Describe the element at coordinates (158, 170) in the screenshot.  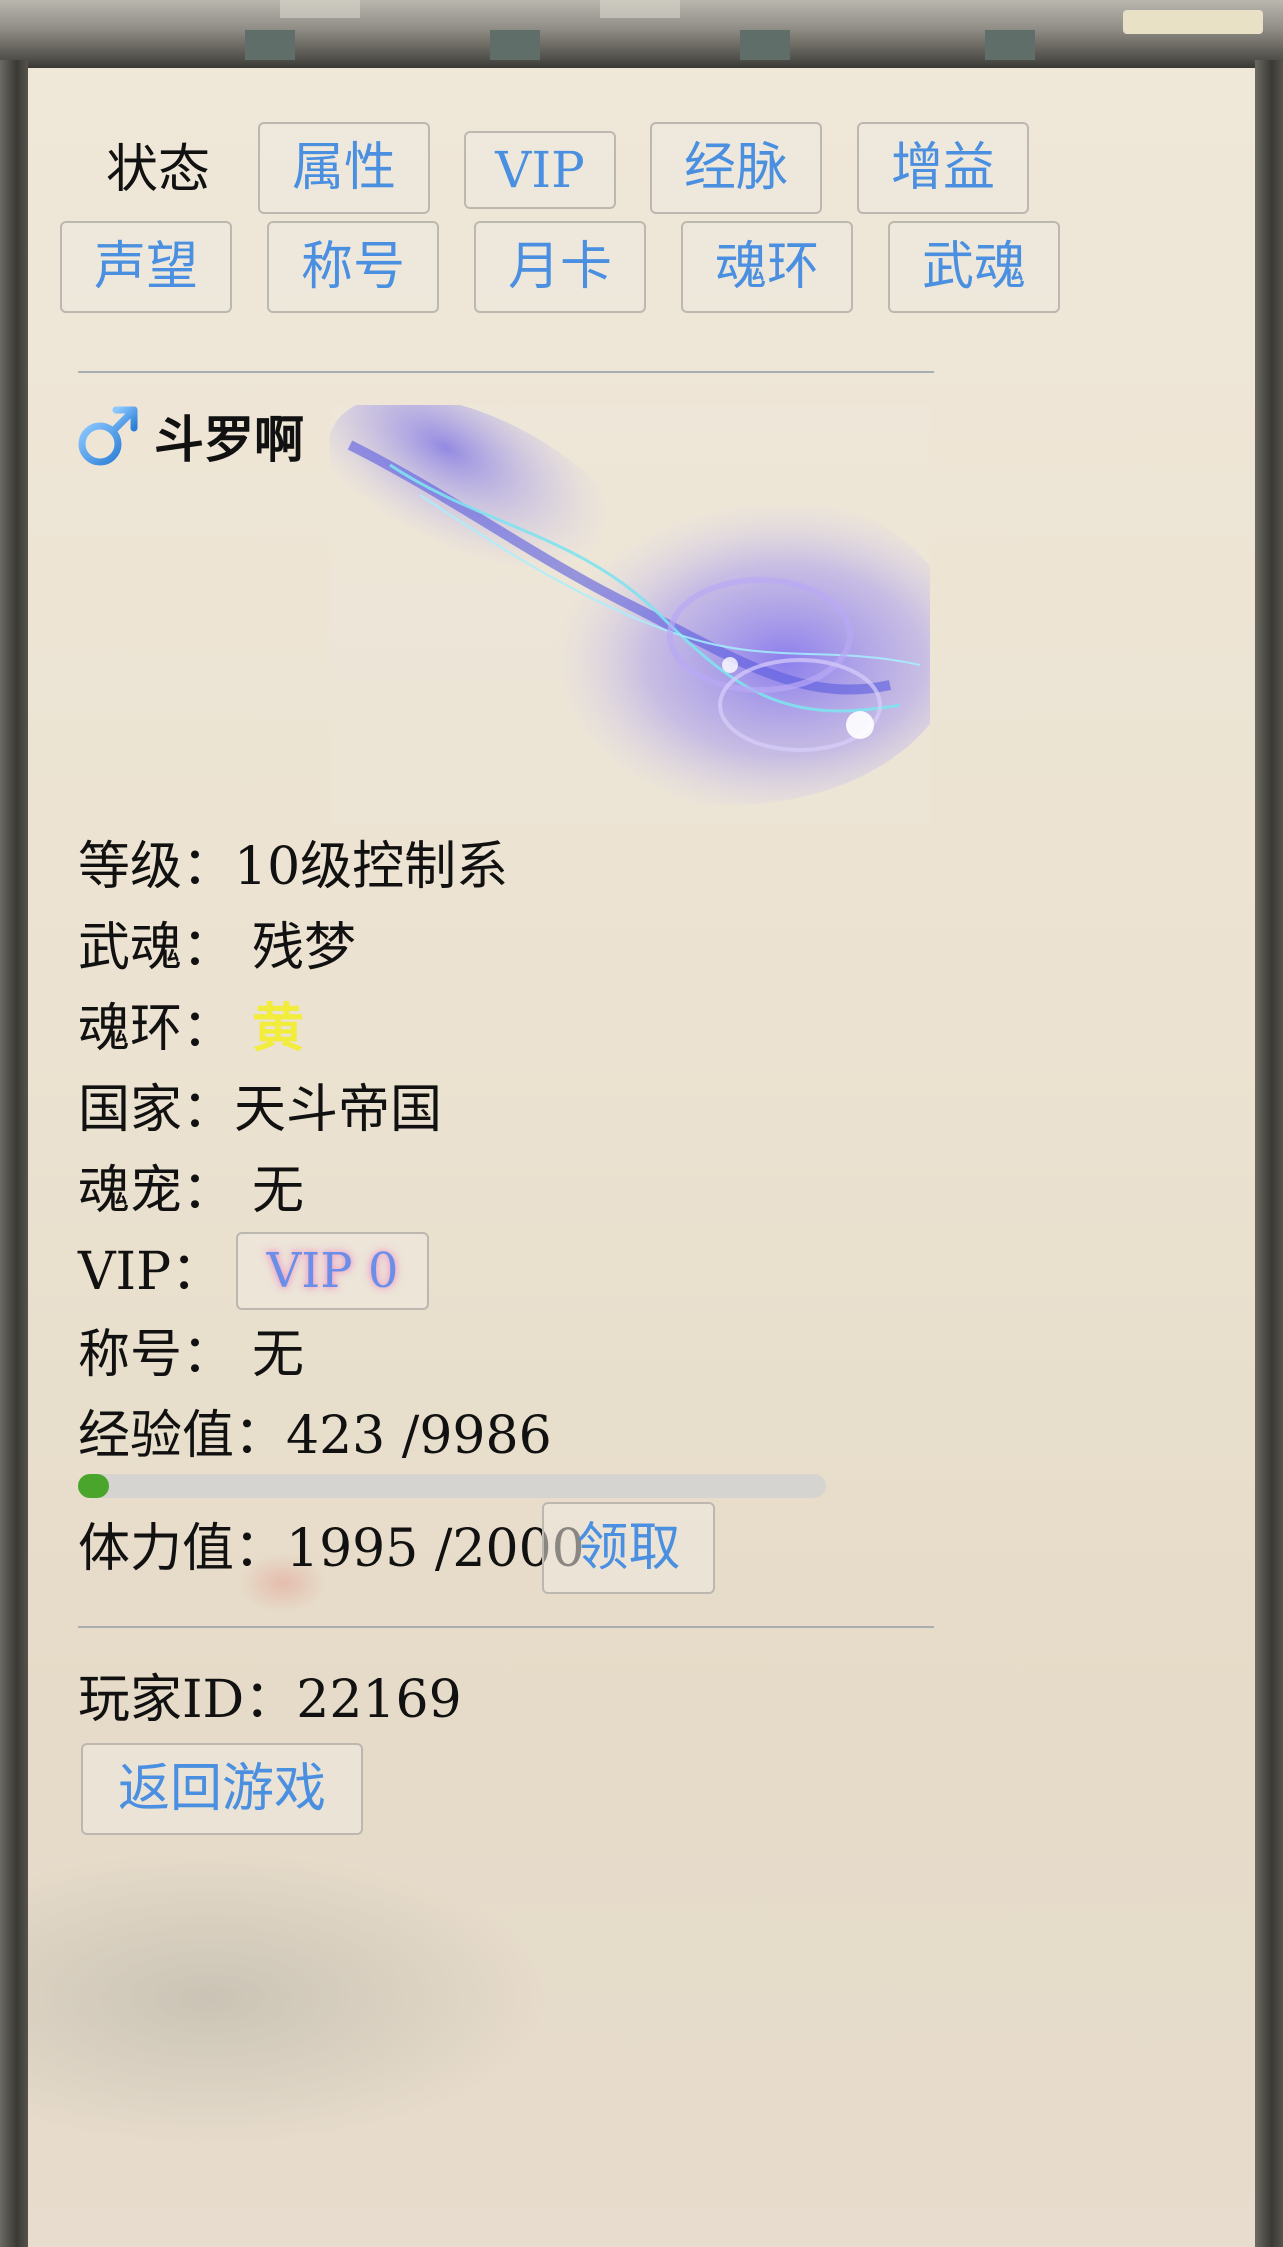
I see `status-tab-label: 状态` at that location.